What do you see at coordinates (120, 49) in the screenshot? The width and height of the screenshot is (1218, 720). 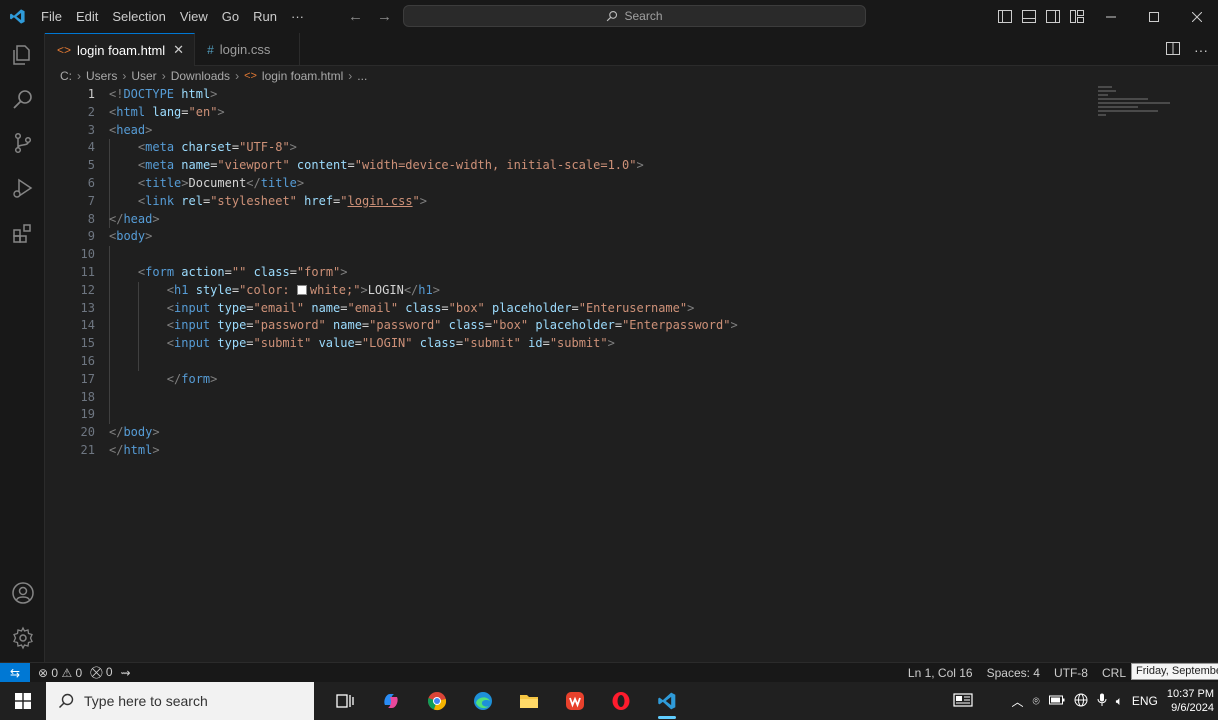 I see `tab-login-foam-html: <> login foam.html ✕` at bounding box center [120, 49].